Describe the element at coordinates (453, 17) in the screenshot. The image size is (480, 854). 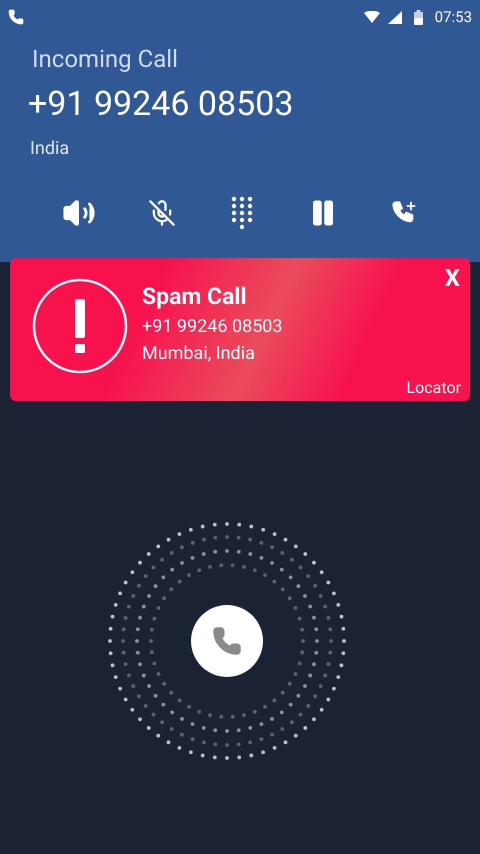
I see `clock-time: 07:53` at that location.